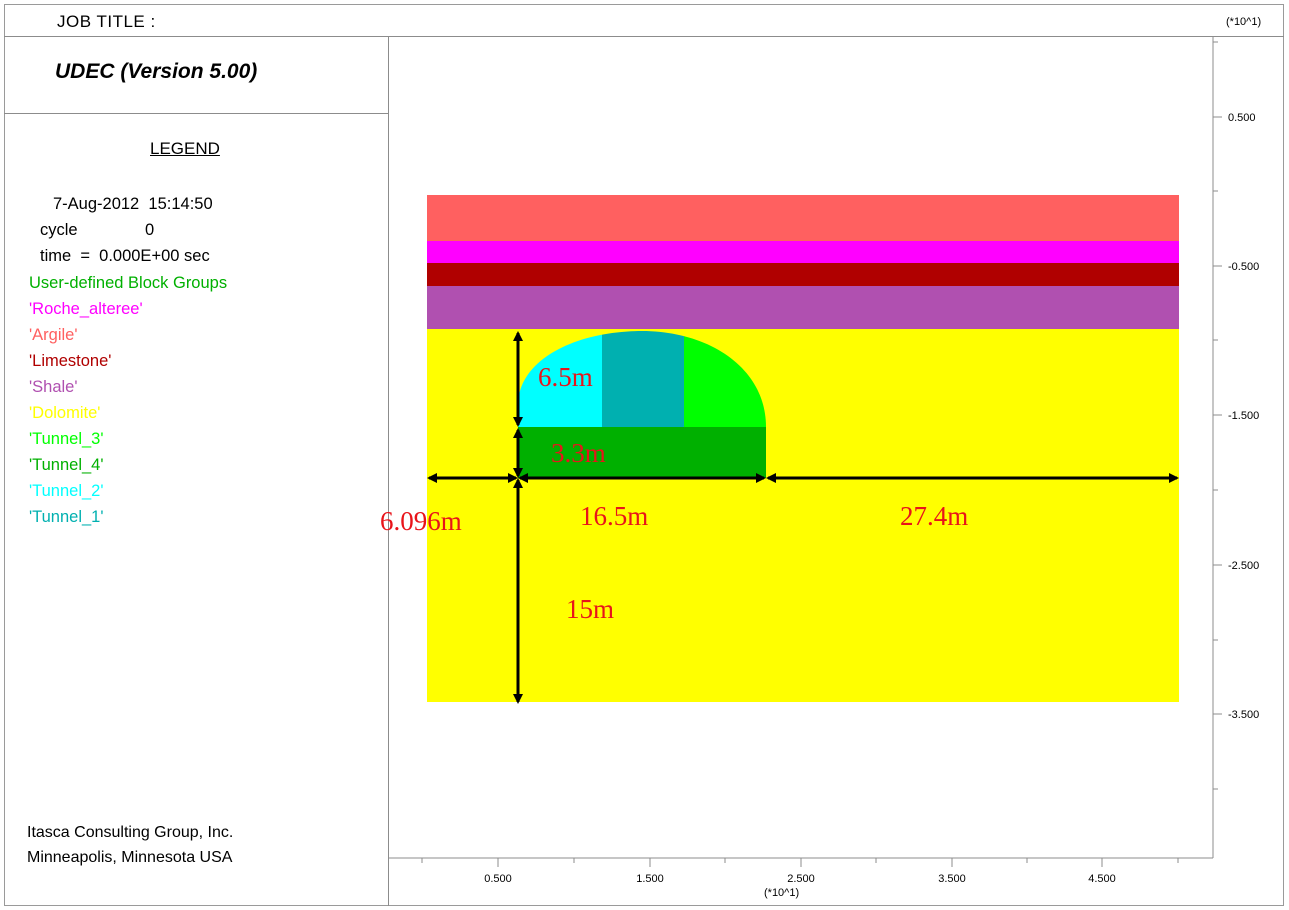  I want to click on layer-argile, so click(803, 218).